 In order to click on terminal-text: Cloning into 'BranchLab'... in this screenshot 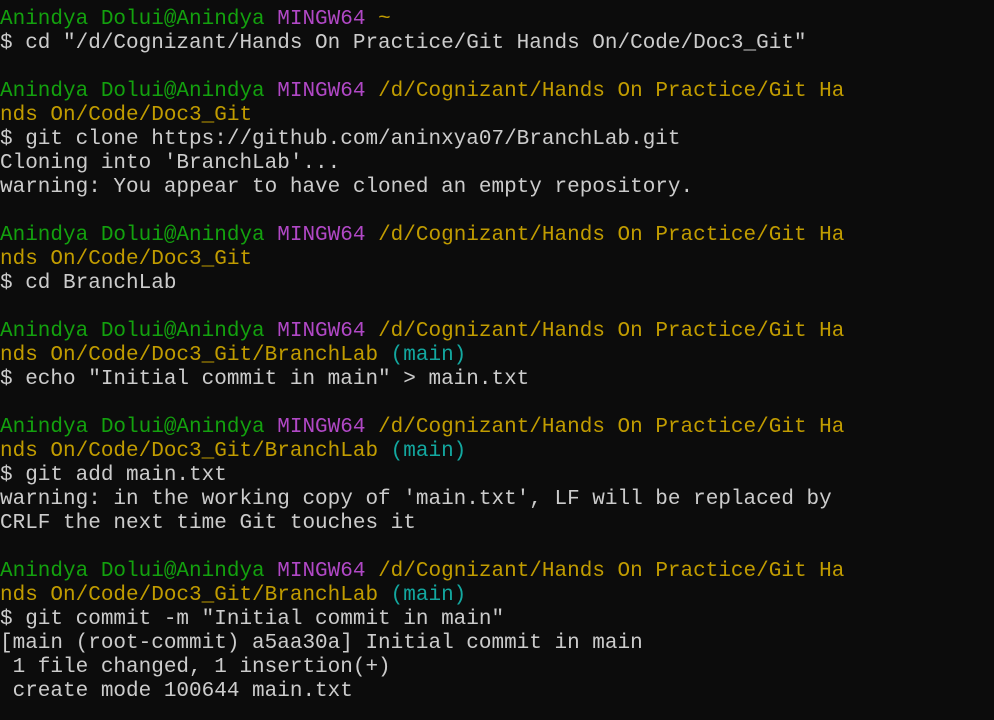, I will do `click(170, 163)`.